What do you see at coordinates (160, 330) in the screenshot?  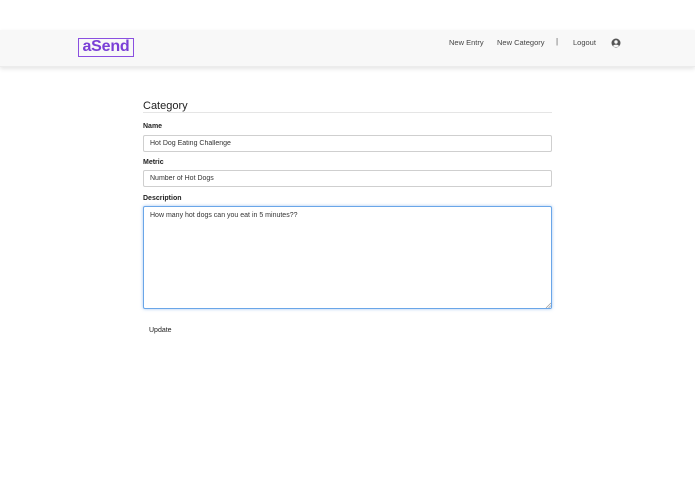 I see `update-button: Update` at bounding box center [160, 330].